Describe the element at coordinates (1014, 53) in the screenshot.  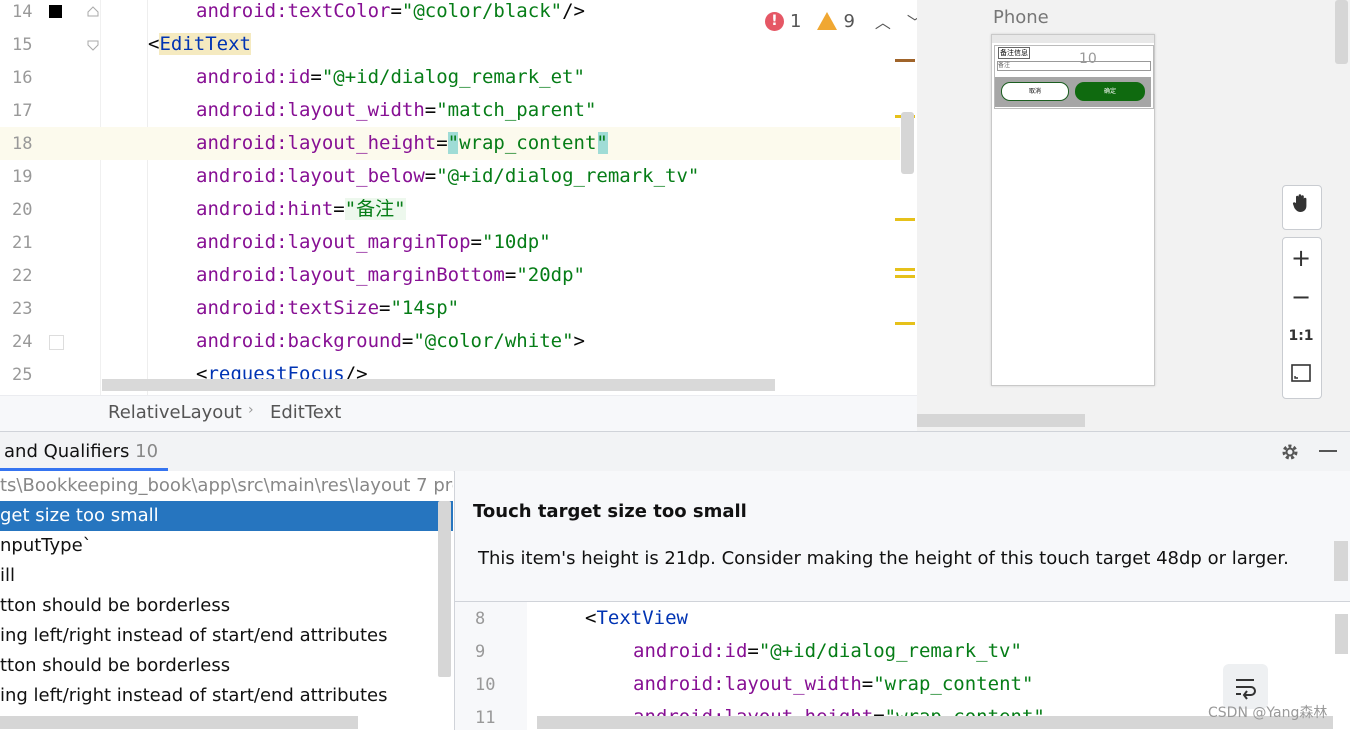
I see `phone-dialog-title: 备注信息` at that location.